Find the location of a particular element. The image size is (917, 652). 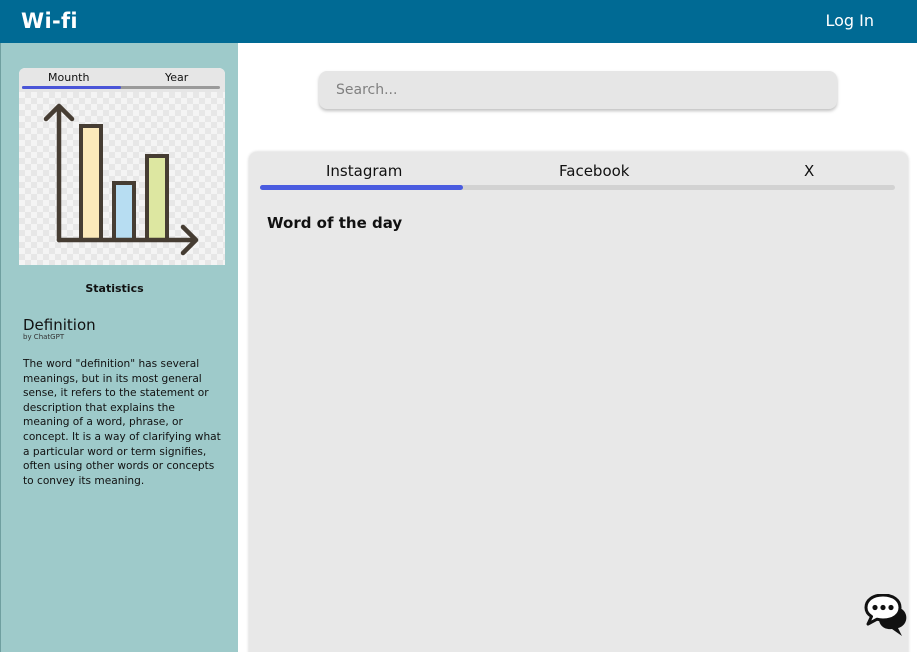

definition-byline: by ChatGPT is located at coordinates (44, 337).